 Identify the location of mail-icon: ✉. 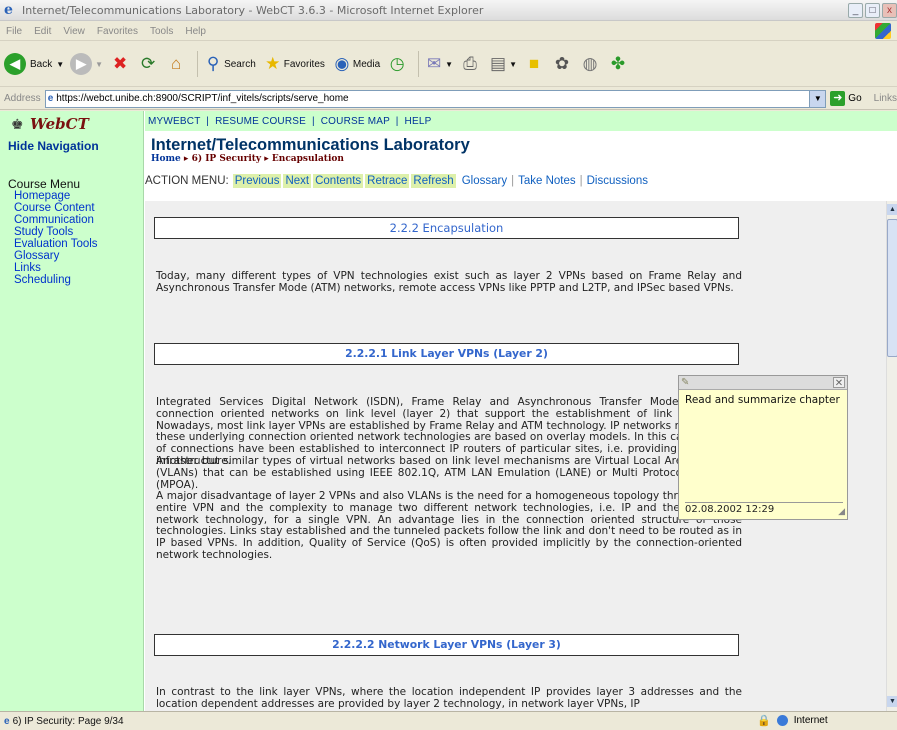
(434, 63).